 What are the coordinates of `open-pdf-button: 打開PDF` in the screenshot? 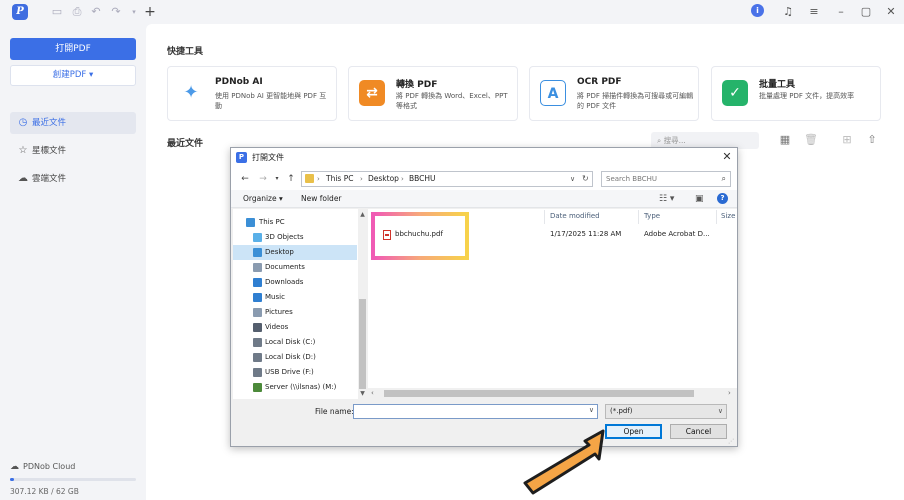 It's located at (73, 49).